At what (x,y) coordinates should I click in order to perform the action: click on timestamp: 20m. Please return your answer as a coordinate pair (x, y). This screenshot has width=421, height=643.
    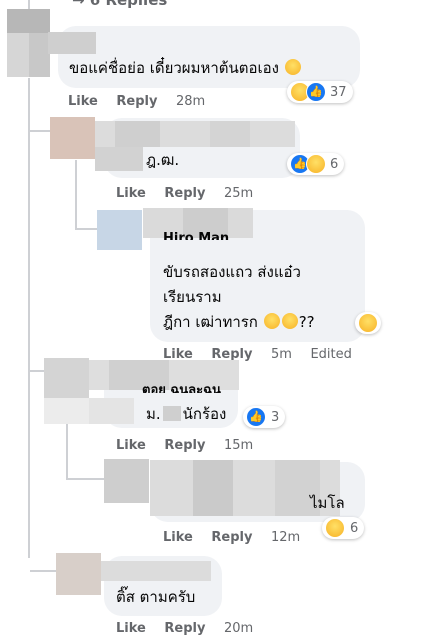
    Looking at the image, I should click on (238, 628).